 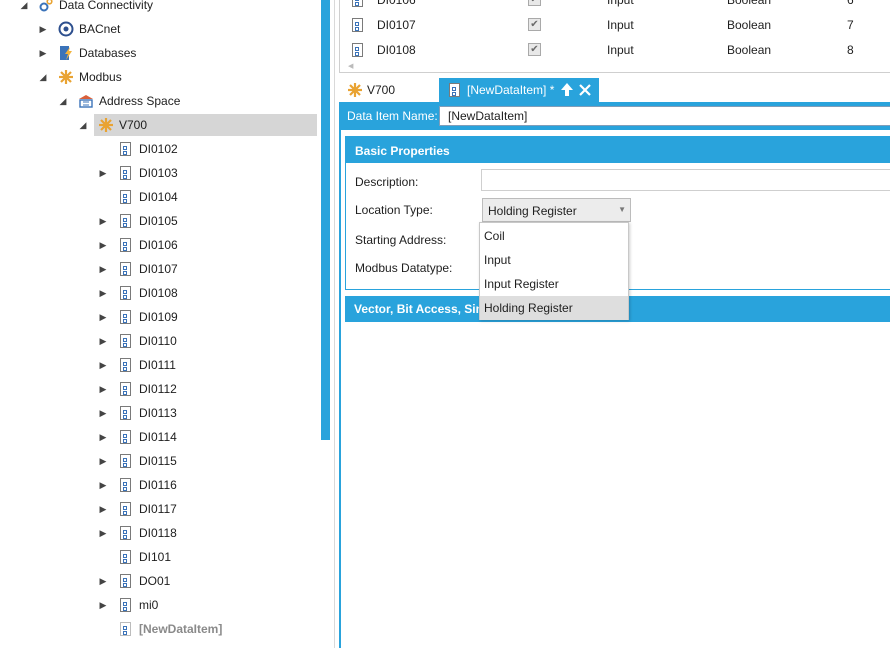 What do you see at coordinates (334, 324) in the screenshot?
I see `panel-splitter` at bounding box center [334, 324].